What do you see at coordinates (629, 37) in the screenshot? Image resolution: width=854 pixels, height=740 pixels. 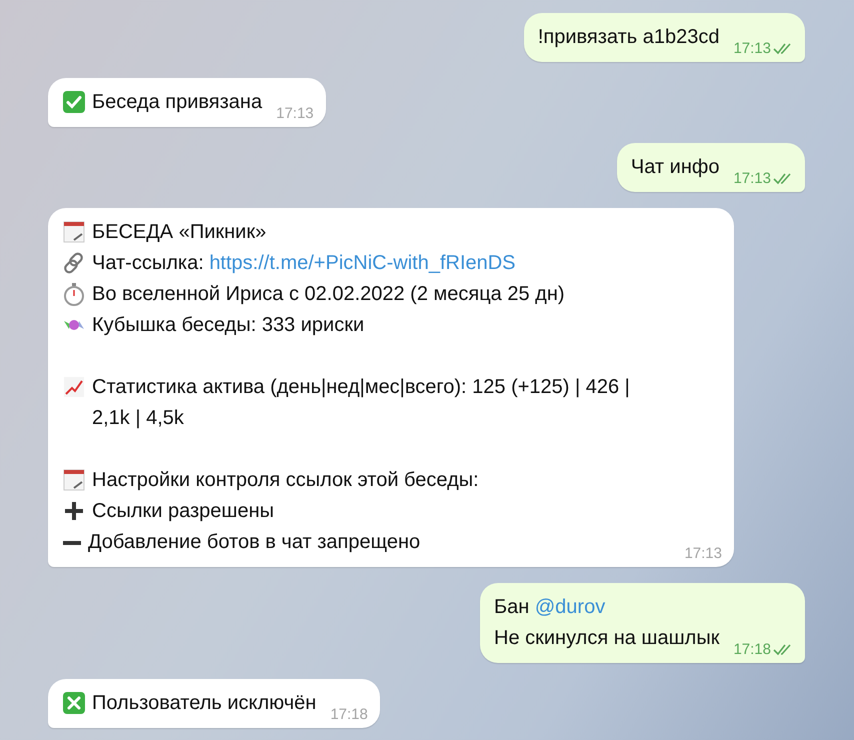 I see `message-text: !привязать a1b23cd` at bounding box center [629, 37].